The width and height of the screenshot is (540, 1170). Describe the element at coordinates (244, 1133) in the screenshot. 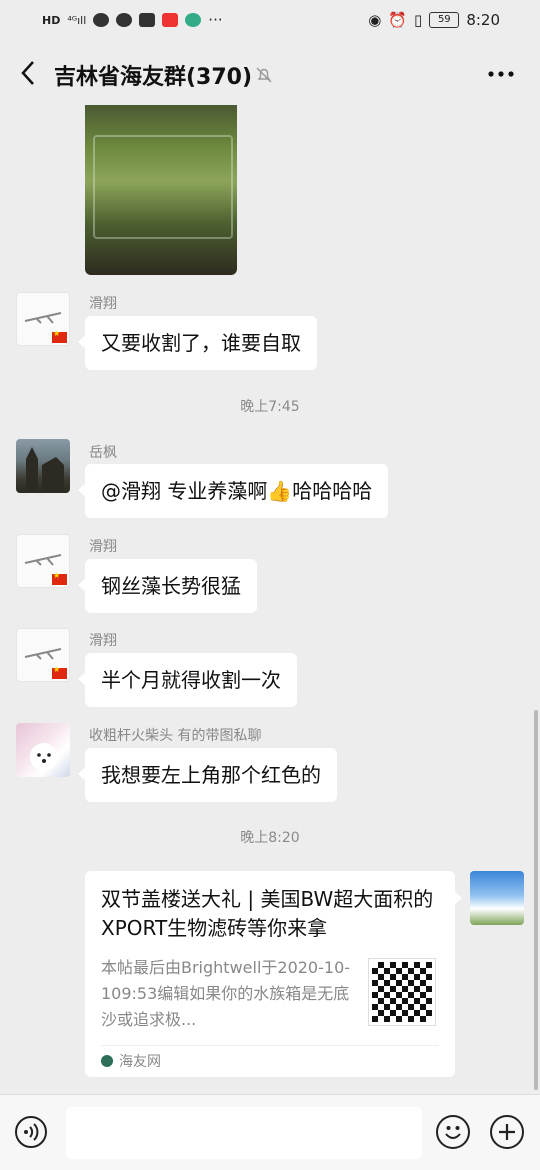

I see `message-input` at that location.